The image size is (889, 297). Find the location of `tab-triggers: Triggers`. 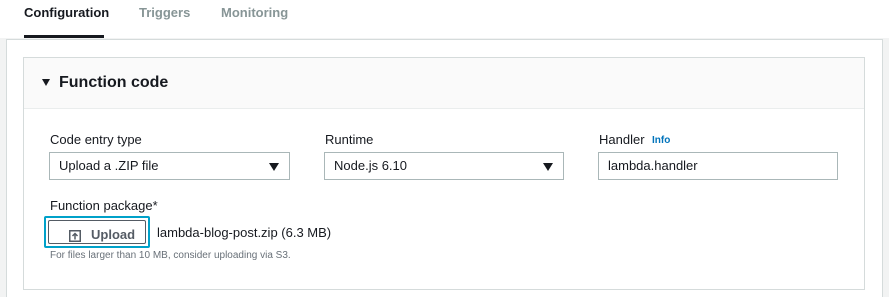

tab-triggers: Triggers is located at coordinates (164, 19).